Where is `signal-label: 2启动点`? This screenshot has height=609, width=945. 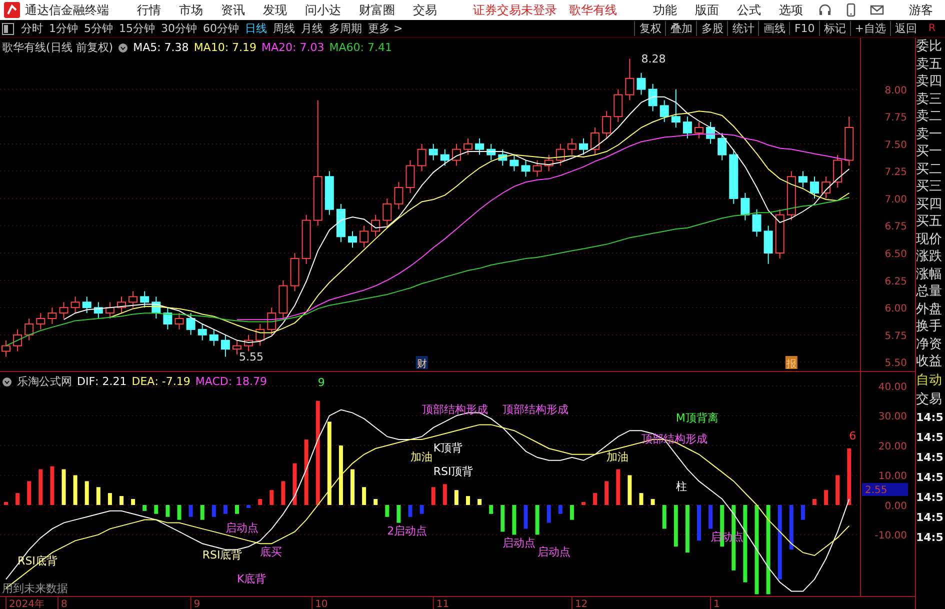 signal-label: 2启动点 is located at coordinates (407, 531).